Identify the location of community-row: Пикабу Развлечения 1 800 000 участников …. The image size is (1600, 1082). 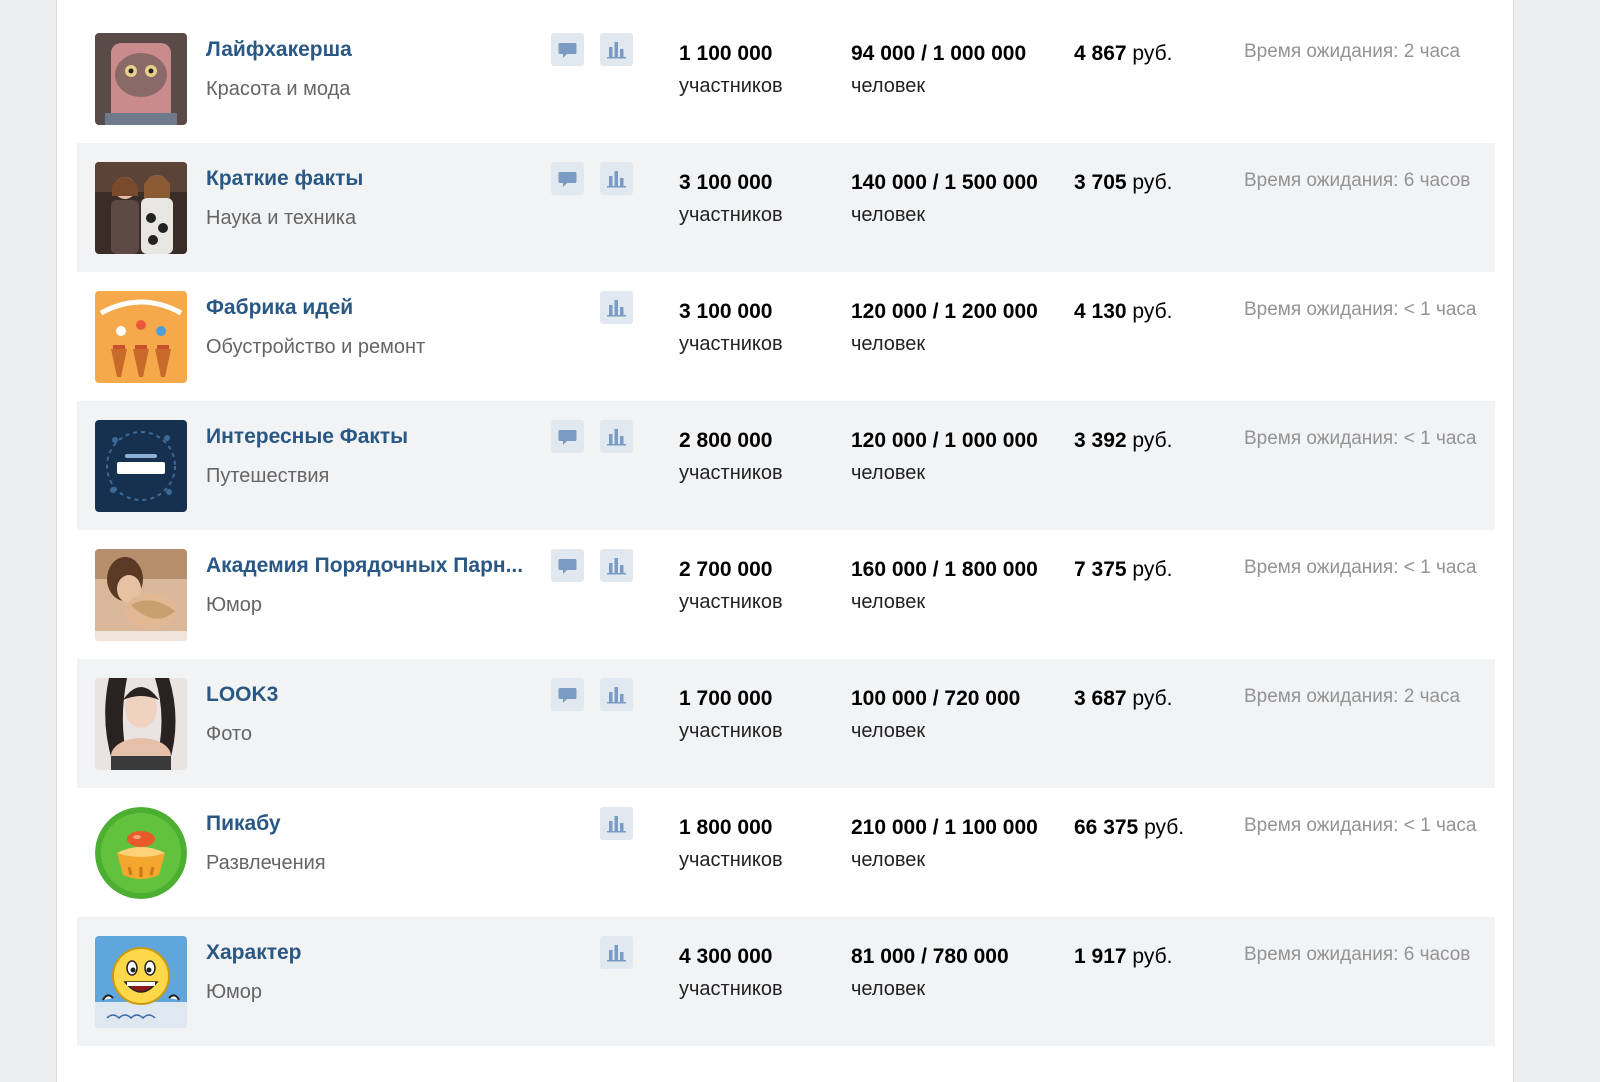
(786, 852).